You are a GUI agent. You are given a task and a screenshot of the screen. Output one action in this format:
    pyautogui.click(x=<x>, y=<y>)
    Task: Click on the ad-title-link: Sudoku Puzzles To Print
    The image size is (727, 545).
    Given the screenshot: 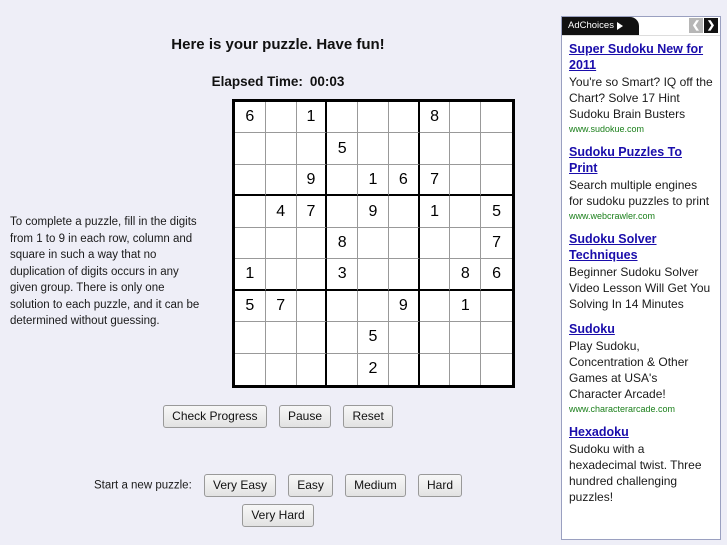 What is the action you would take?
    pyautogui.click(x=641, y=160)
    